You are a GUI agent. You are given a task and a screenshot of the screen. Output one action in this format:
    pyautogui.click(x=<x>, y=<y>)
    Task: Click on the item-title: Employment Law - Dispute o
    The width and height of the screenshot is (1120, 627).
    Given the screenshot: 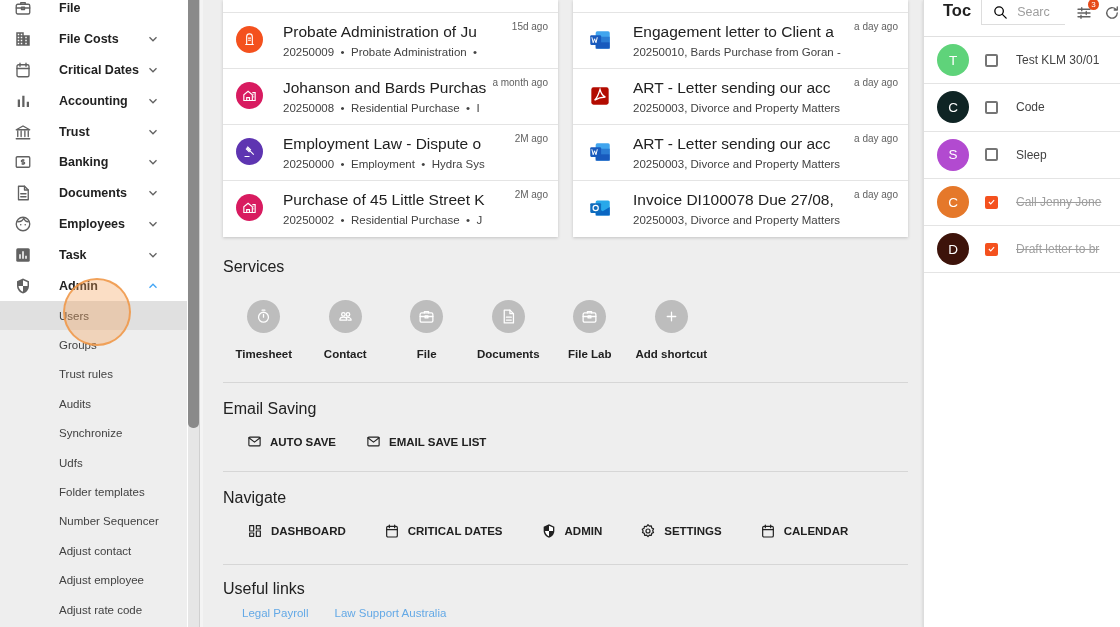 What is the action you would take?
    pyautogui.click(x=382, y=144)
    